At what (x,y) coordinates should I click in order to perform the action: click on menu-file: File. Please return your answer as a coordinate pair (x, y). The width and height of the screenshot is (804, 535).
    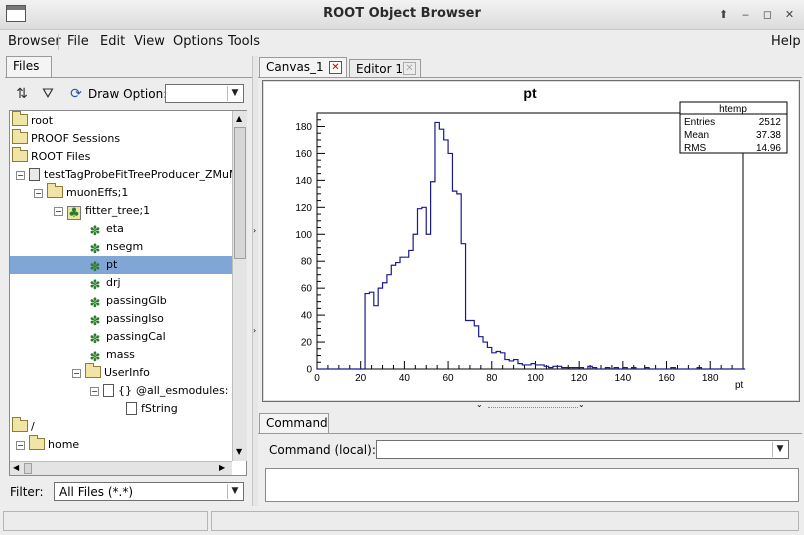
    Looking at the image, I should click on (78, 41).